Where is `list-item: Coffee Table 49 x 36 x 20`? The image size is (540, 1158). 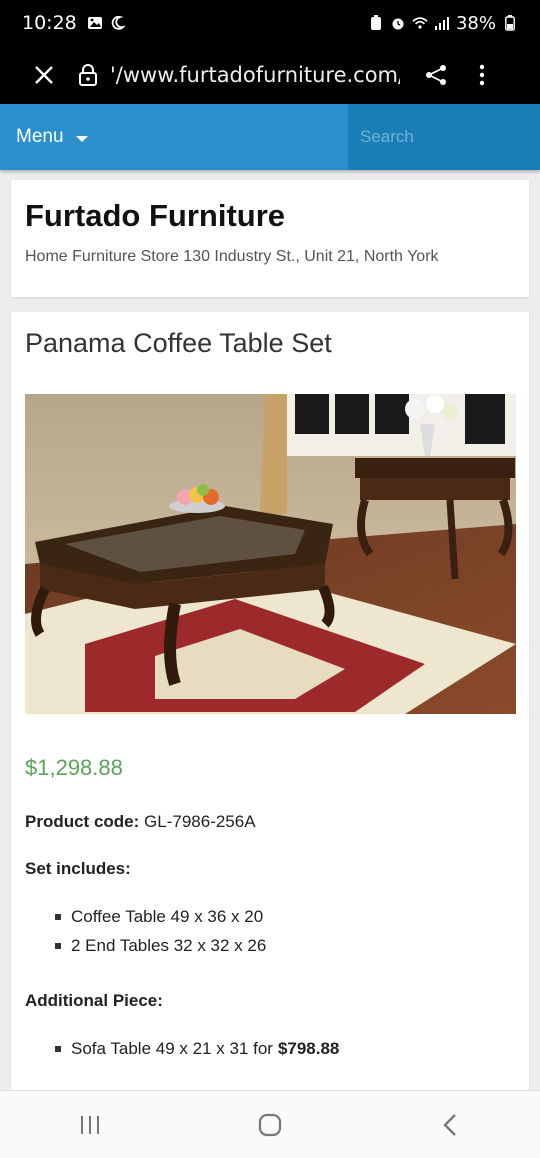
list-item: Coffee Table 49 x 36 x 20 is located at coordinates (160, 916).